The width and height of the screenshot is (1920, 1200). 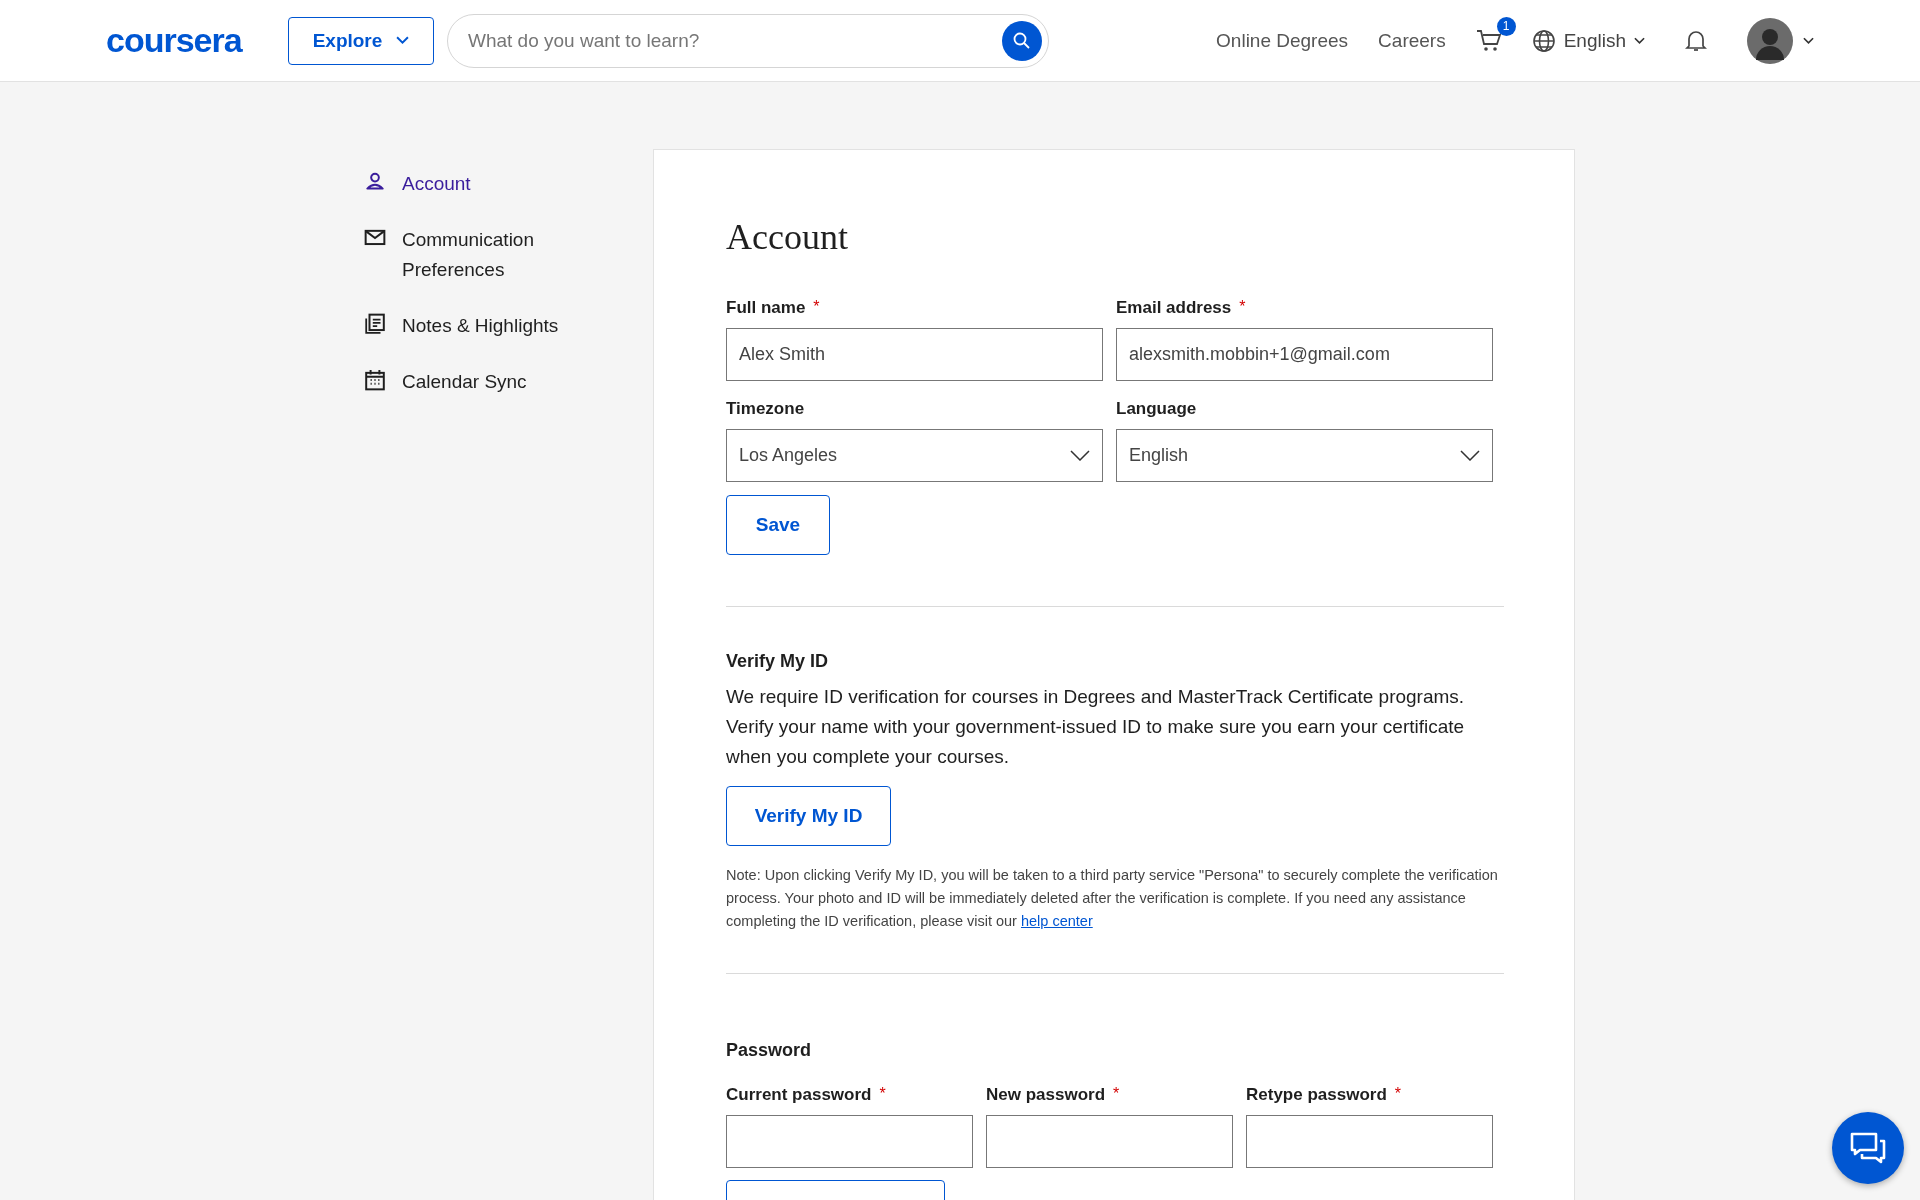 What do you see at coordinates (914, 455) in the screenshot?
I see `dropdown-field: Los Angeles` at bounding box center [914, 455].